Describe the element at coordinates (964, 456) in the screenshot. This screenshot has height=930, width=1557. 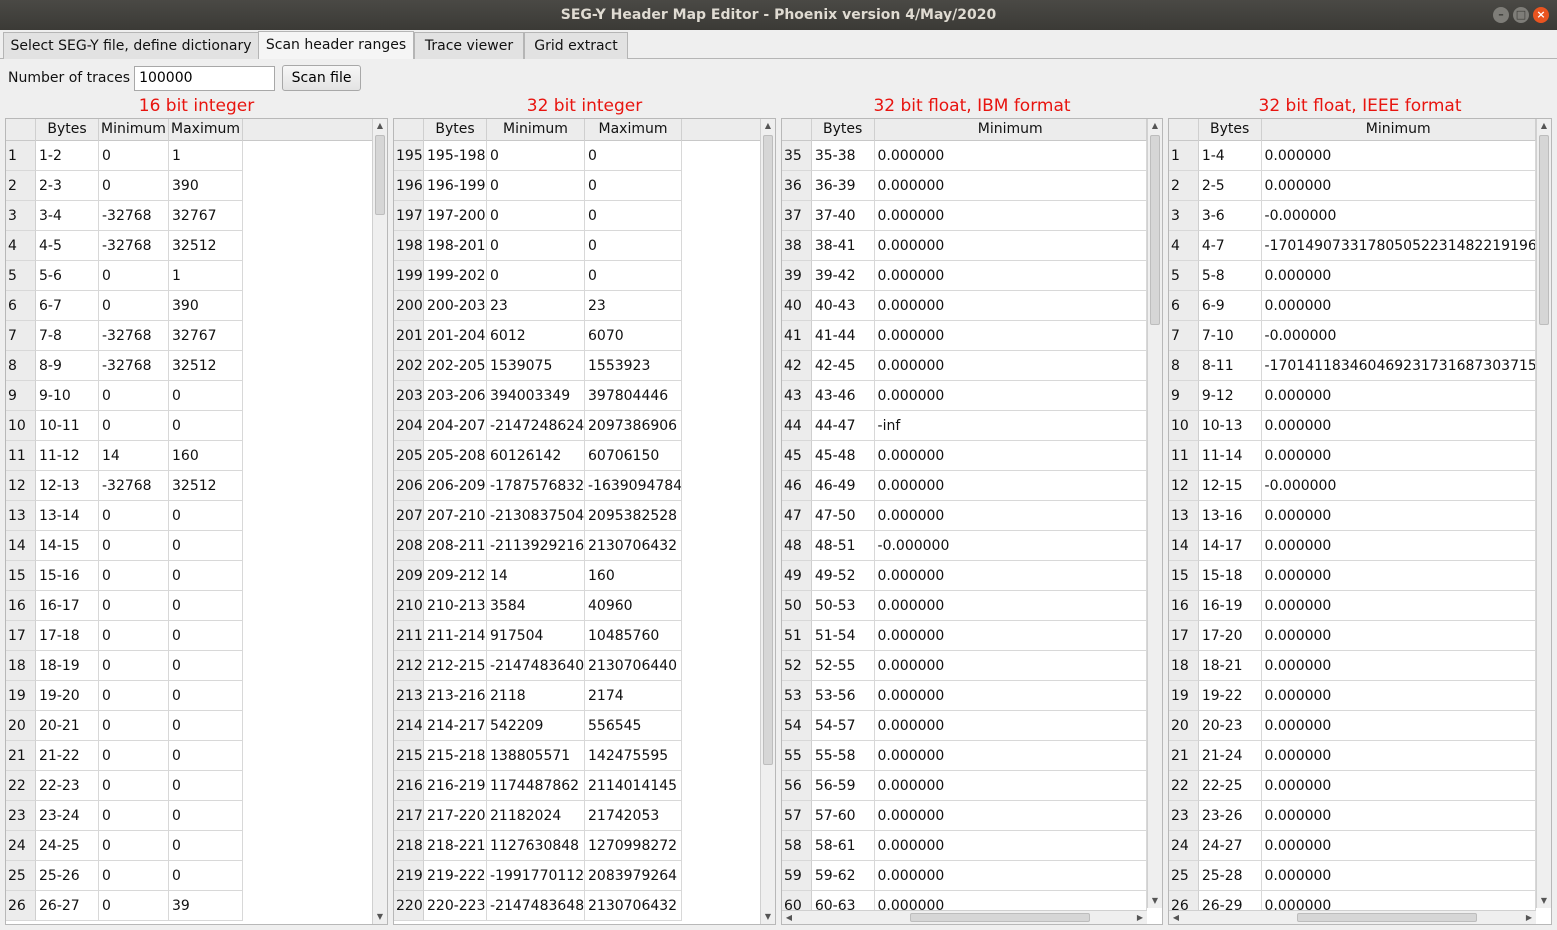
I see `table-row: 45 45-48 0.000000` at that location.